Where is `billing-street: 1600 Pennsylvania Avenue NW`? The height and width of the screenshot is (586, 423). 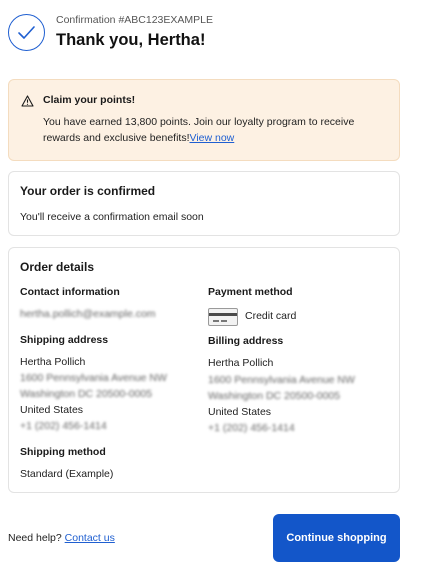
billing-street: 1600 Pennsylvania Avenue NW is located at coordinates (281, 380).